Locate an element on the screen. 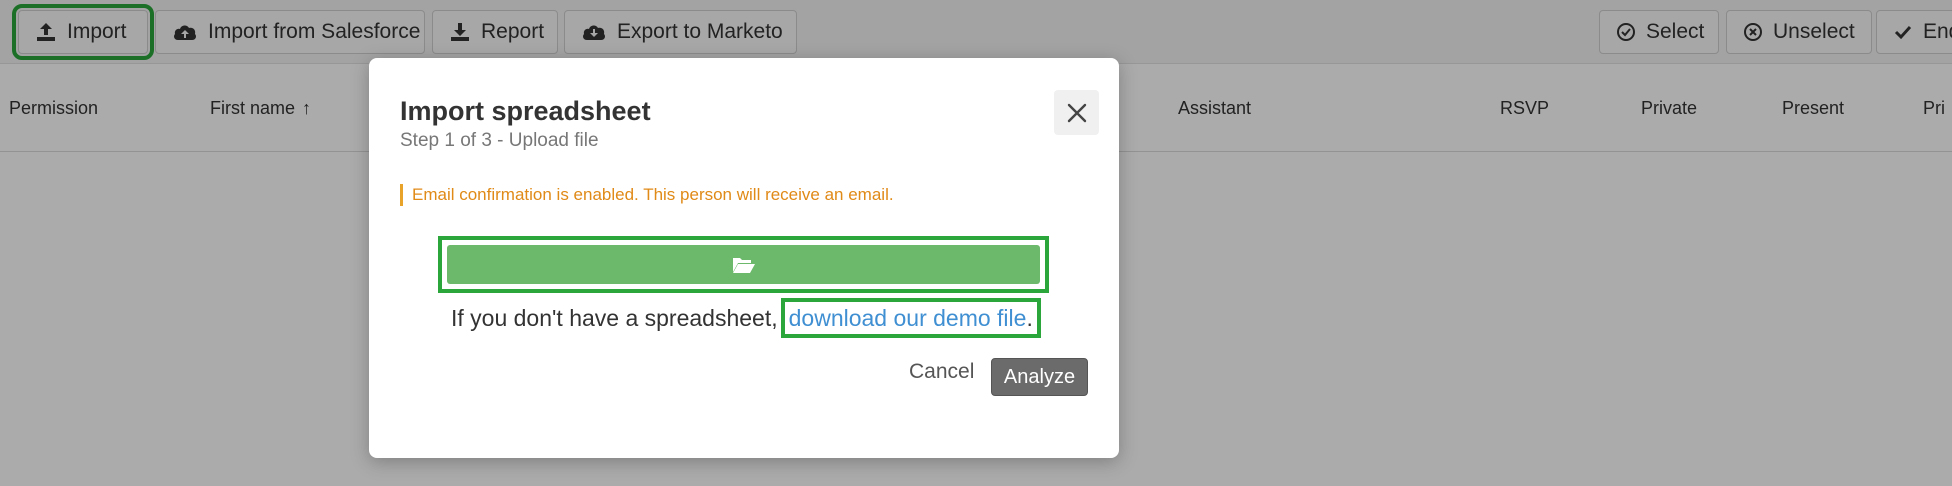 This screenshot has height=486, width=1952. demo-text: If you don't have a spreadsheet, is located at coordinates (614, 317).